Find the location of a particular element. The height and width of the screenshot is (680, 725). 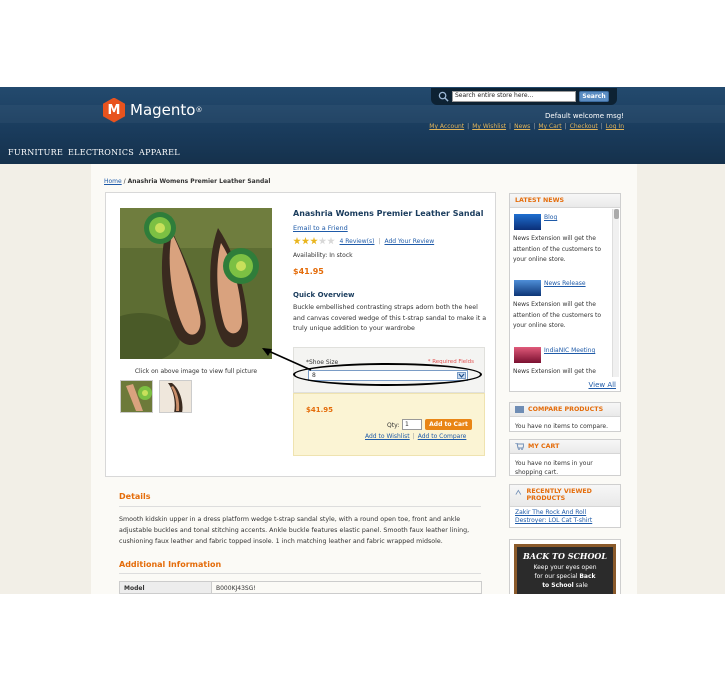

my-cart-title: MY CART is located at coordinates (544, 446).